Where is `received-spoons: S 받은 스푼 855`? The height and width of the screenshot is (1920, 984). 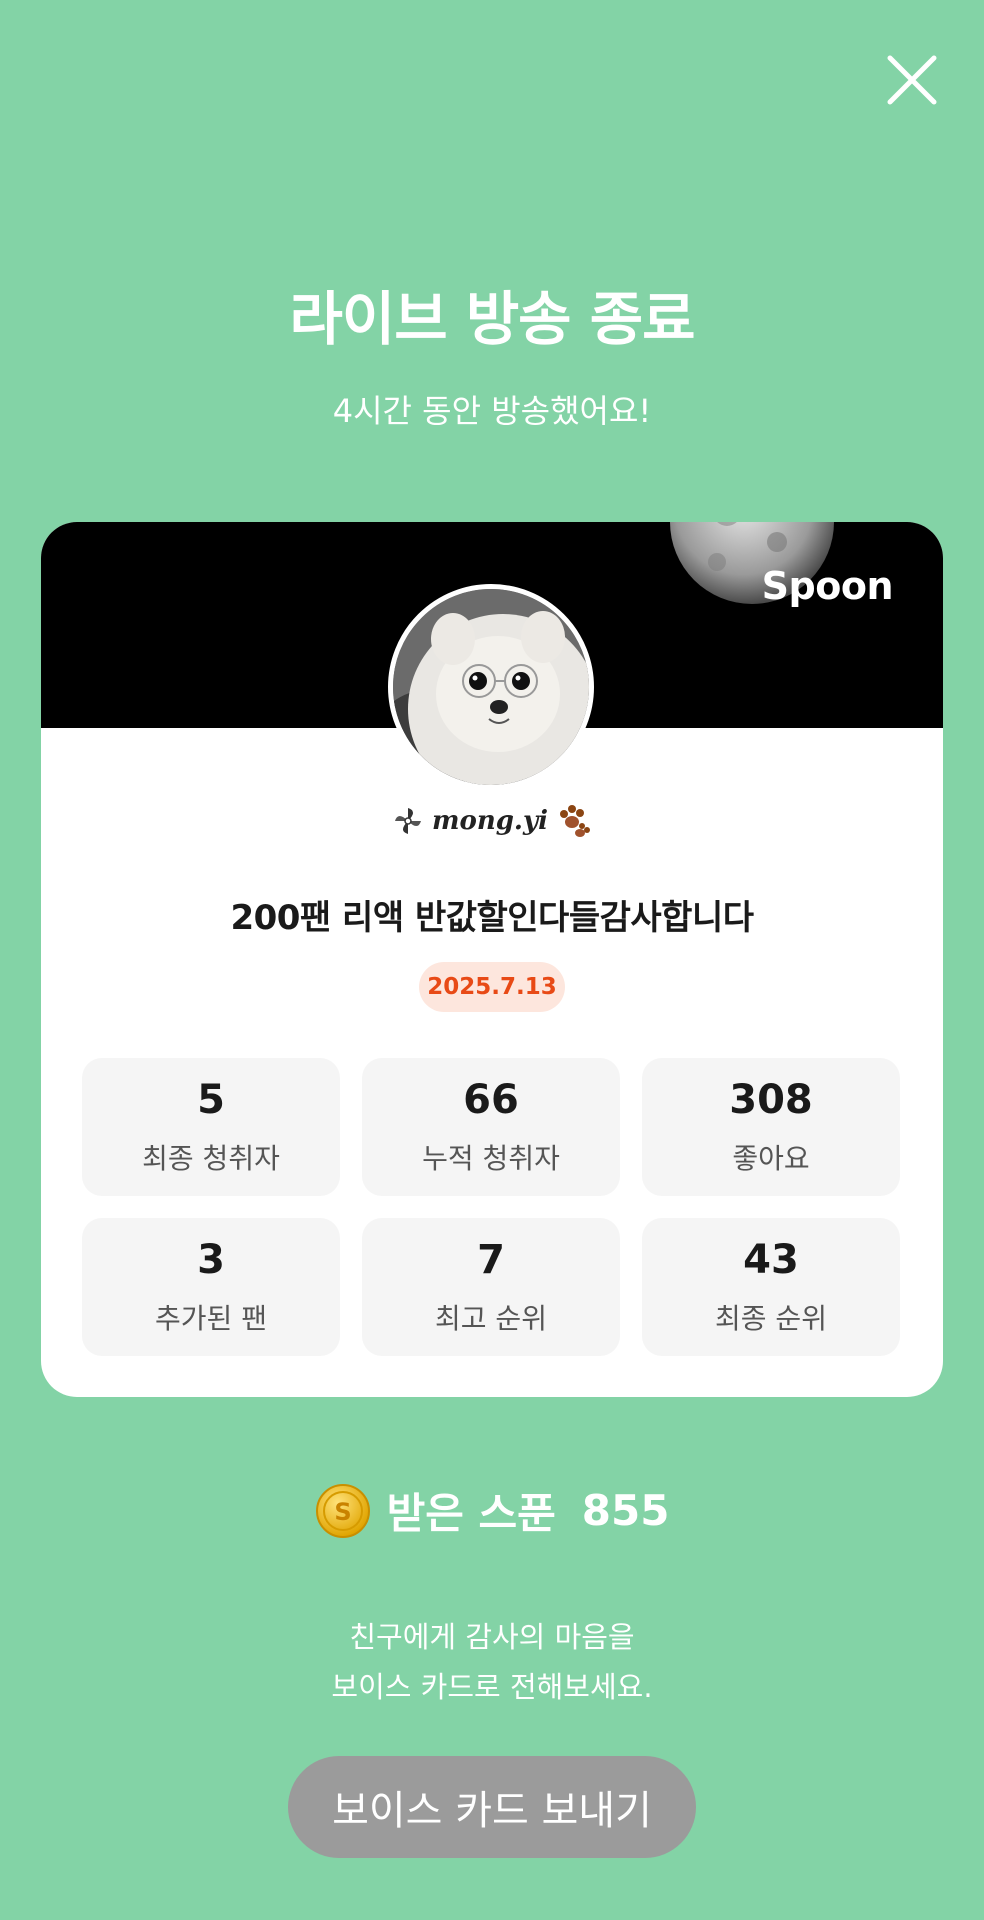
received-spoons: S 받은 스푼 855 is located at coordinates (492, 1510).